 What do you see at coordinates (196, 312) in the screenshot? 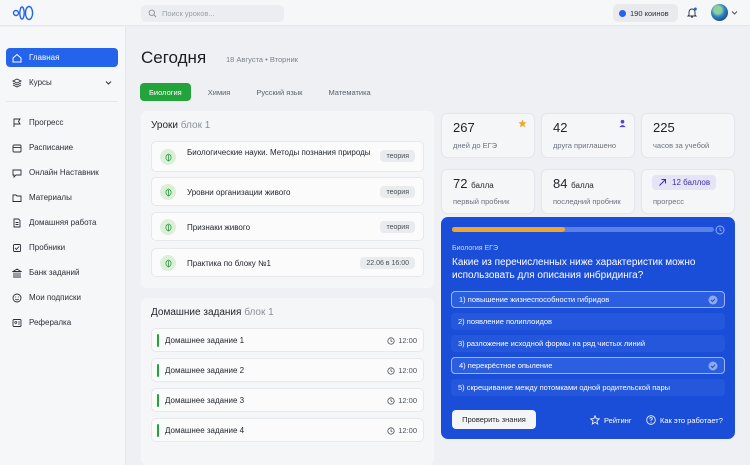
I see `homework-heading: Домашние задания` at bounding box center [196, 312].